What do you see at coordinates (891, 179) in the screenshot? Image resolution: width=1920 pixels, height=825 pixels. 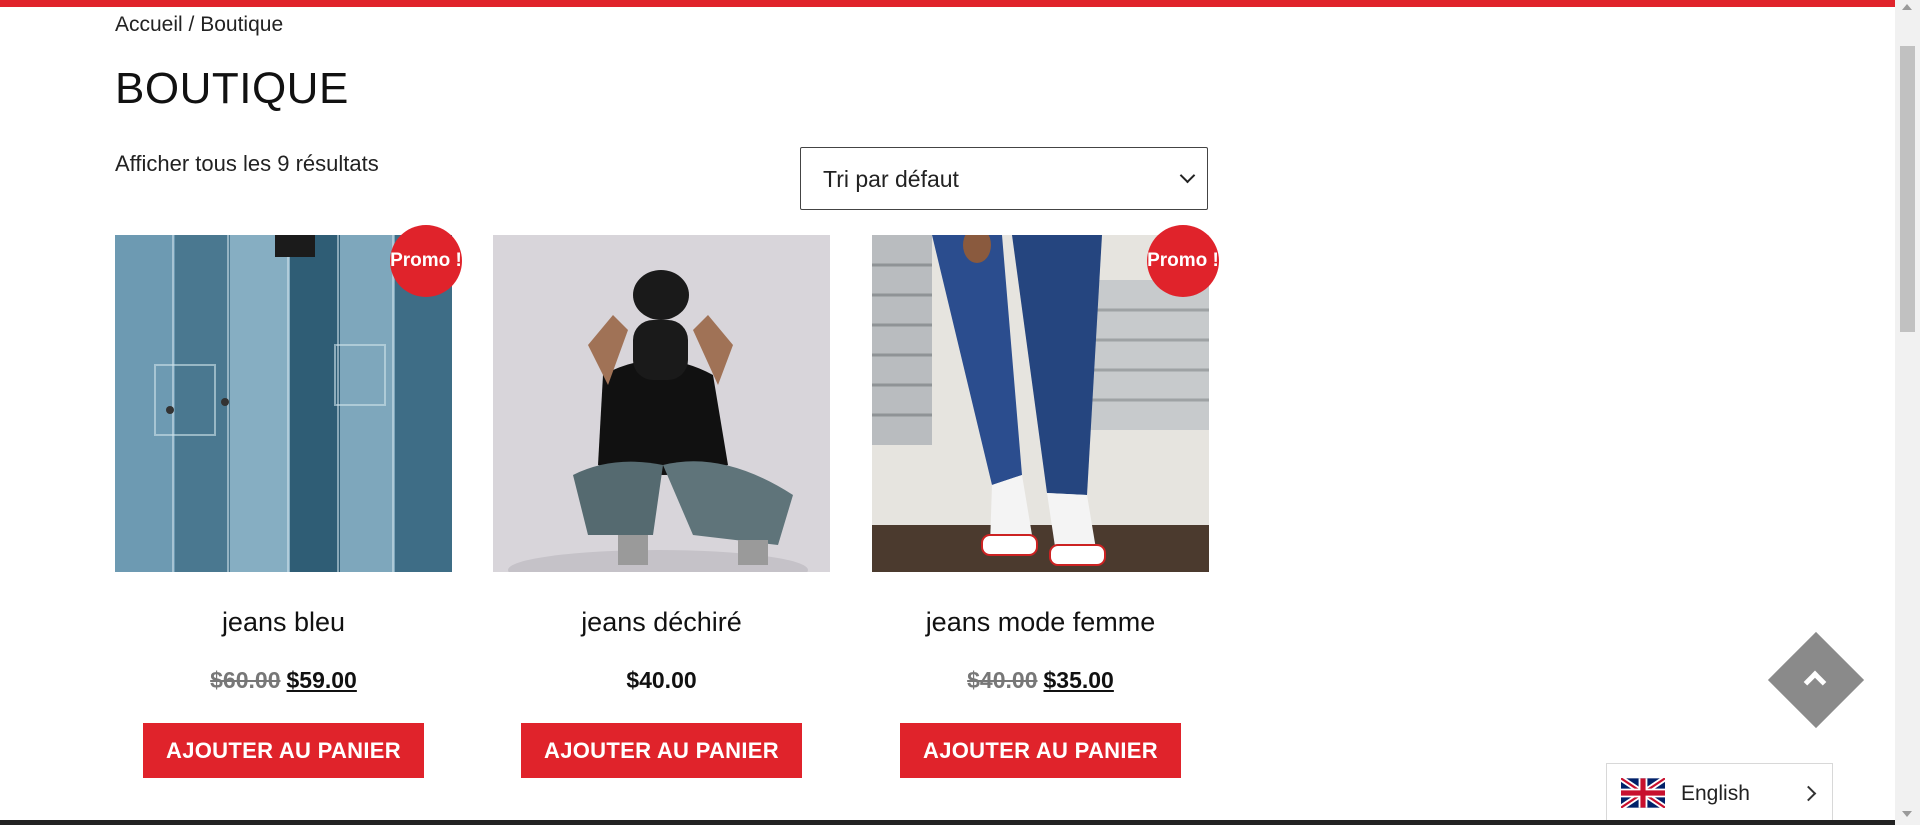 I see `sort-selected-value: Tri par défaut` at bounding box center [891, 179].